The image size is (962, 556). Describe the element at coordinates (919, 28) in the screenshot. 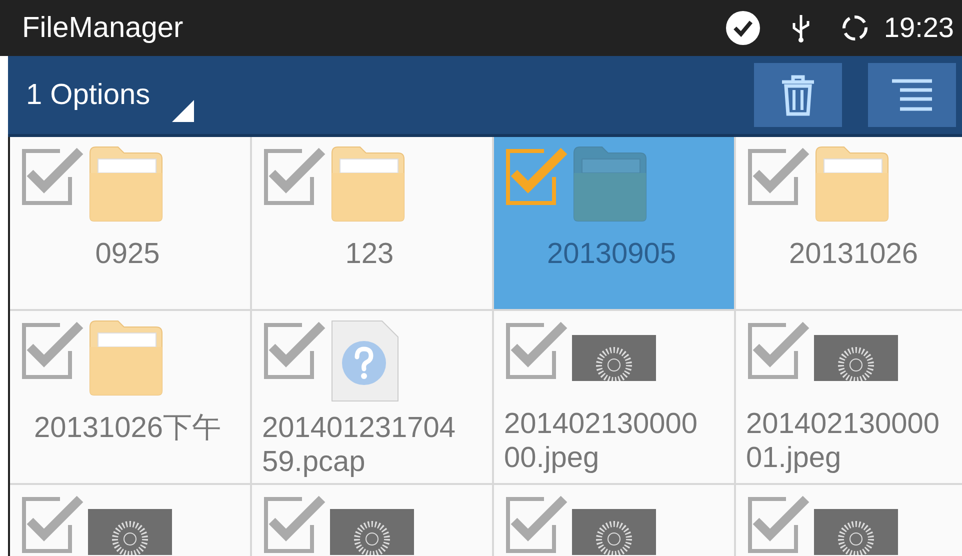

I see `clock-time: 19:23` at that location.